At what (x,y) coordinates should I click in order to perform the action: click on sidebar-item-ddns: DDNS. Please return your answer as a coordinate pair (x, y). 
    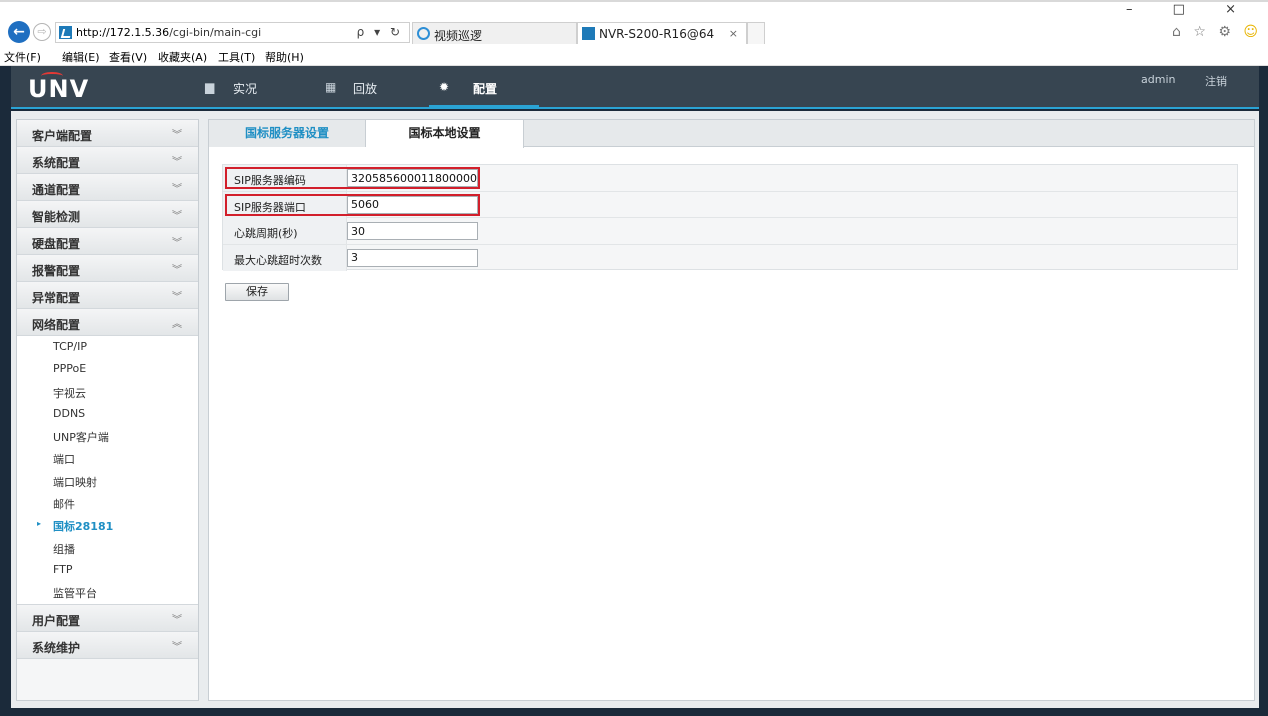
    Looking at the image, I should click on (107, 414).